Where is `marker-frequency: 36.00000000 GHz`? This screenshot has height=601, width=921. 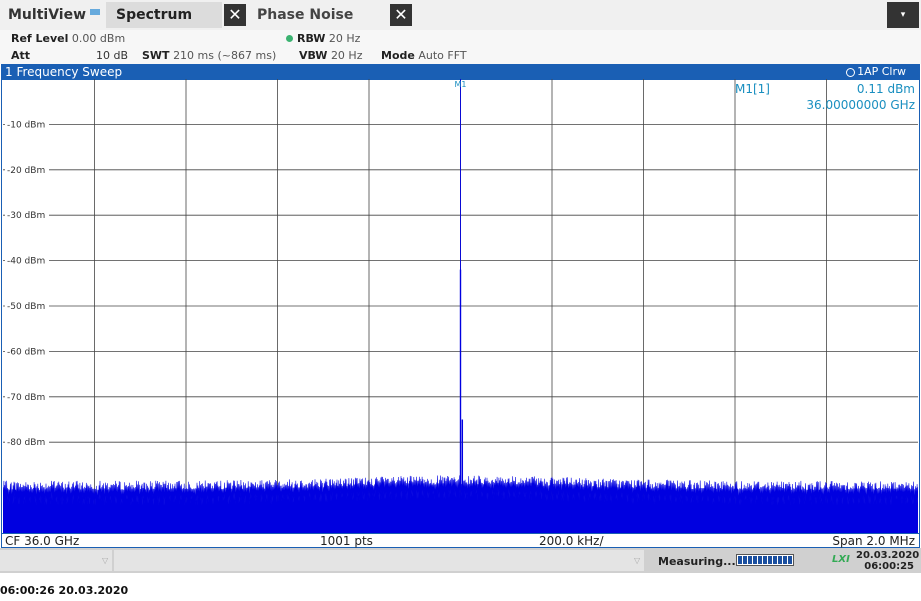
marker-frequency: 36.00000000 GHz is located at coordinates (860, 105).